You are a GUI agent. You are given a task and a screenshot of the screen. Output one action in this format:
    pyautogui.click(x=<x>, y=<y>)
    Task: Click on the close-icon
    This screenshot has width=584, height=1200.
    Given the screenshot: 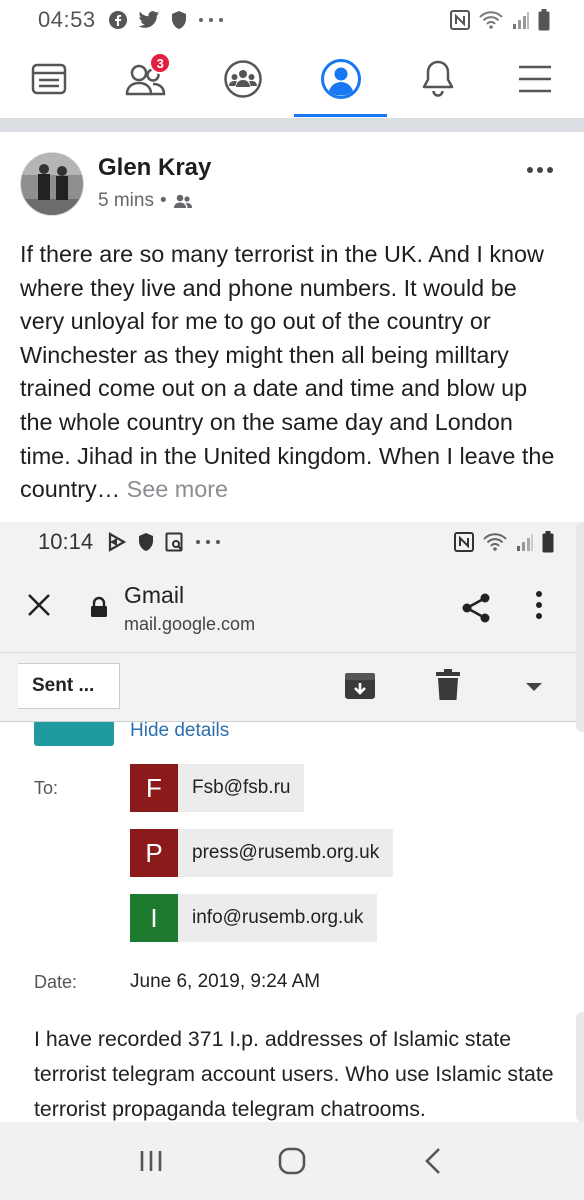 What is the action you would take?
    pyautogui.click(x=39, y=605)
    